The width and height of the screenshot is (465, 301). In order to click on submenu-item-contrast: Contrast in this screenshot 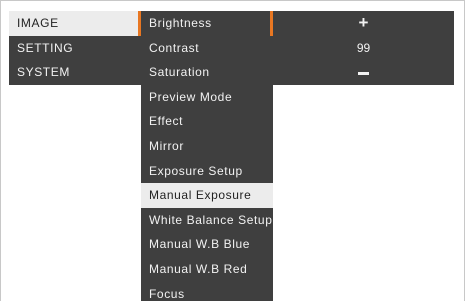, I will do `click(207, 48)`.